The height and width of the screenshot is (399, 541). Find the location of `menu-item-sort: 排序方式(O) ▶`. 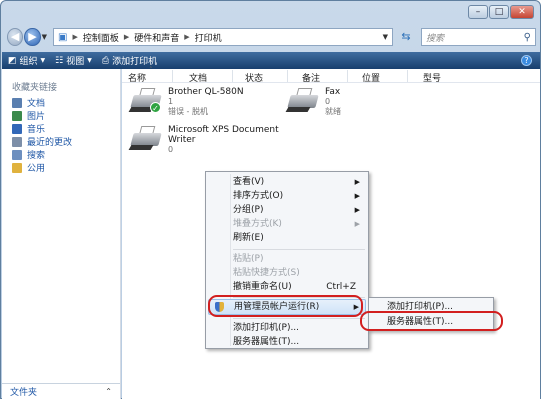

menu-item-sort: 排序方式(O) ▶ is located at coordinates (287, 196).